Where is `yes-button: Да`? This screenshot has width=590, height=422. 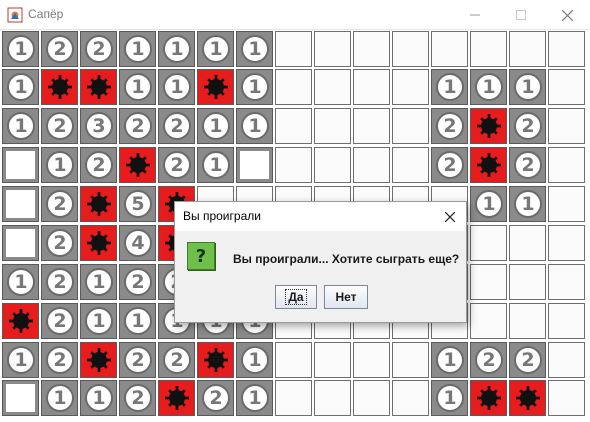 yes-button: Да is located at coordinates (296, 297).